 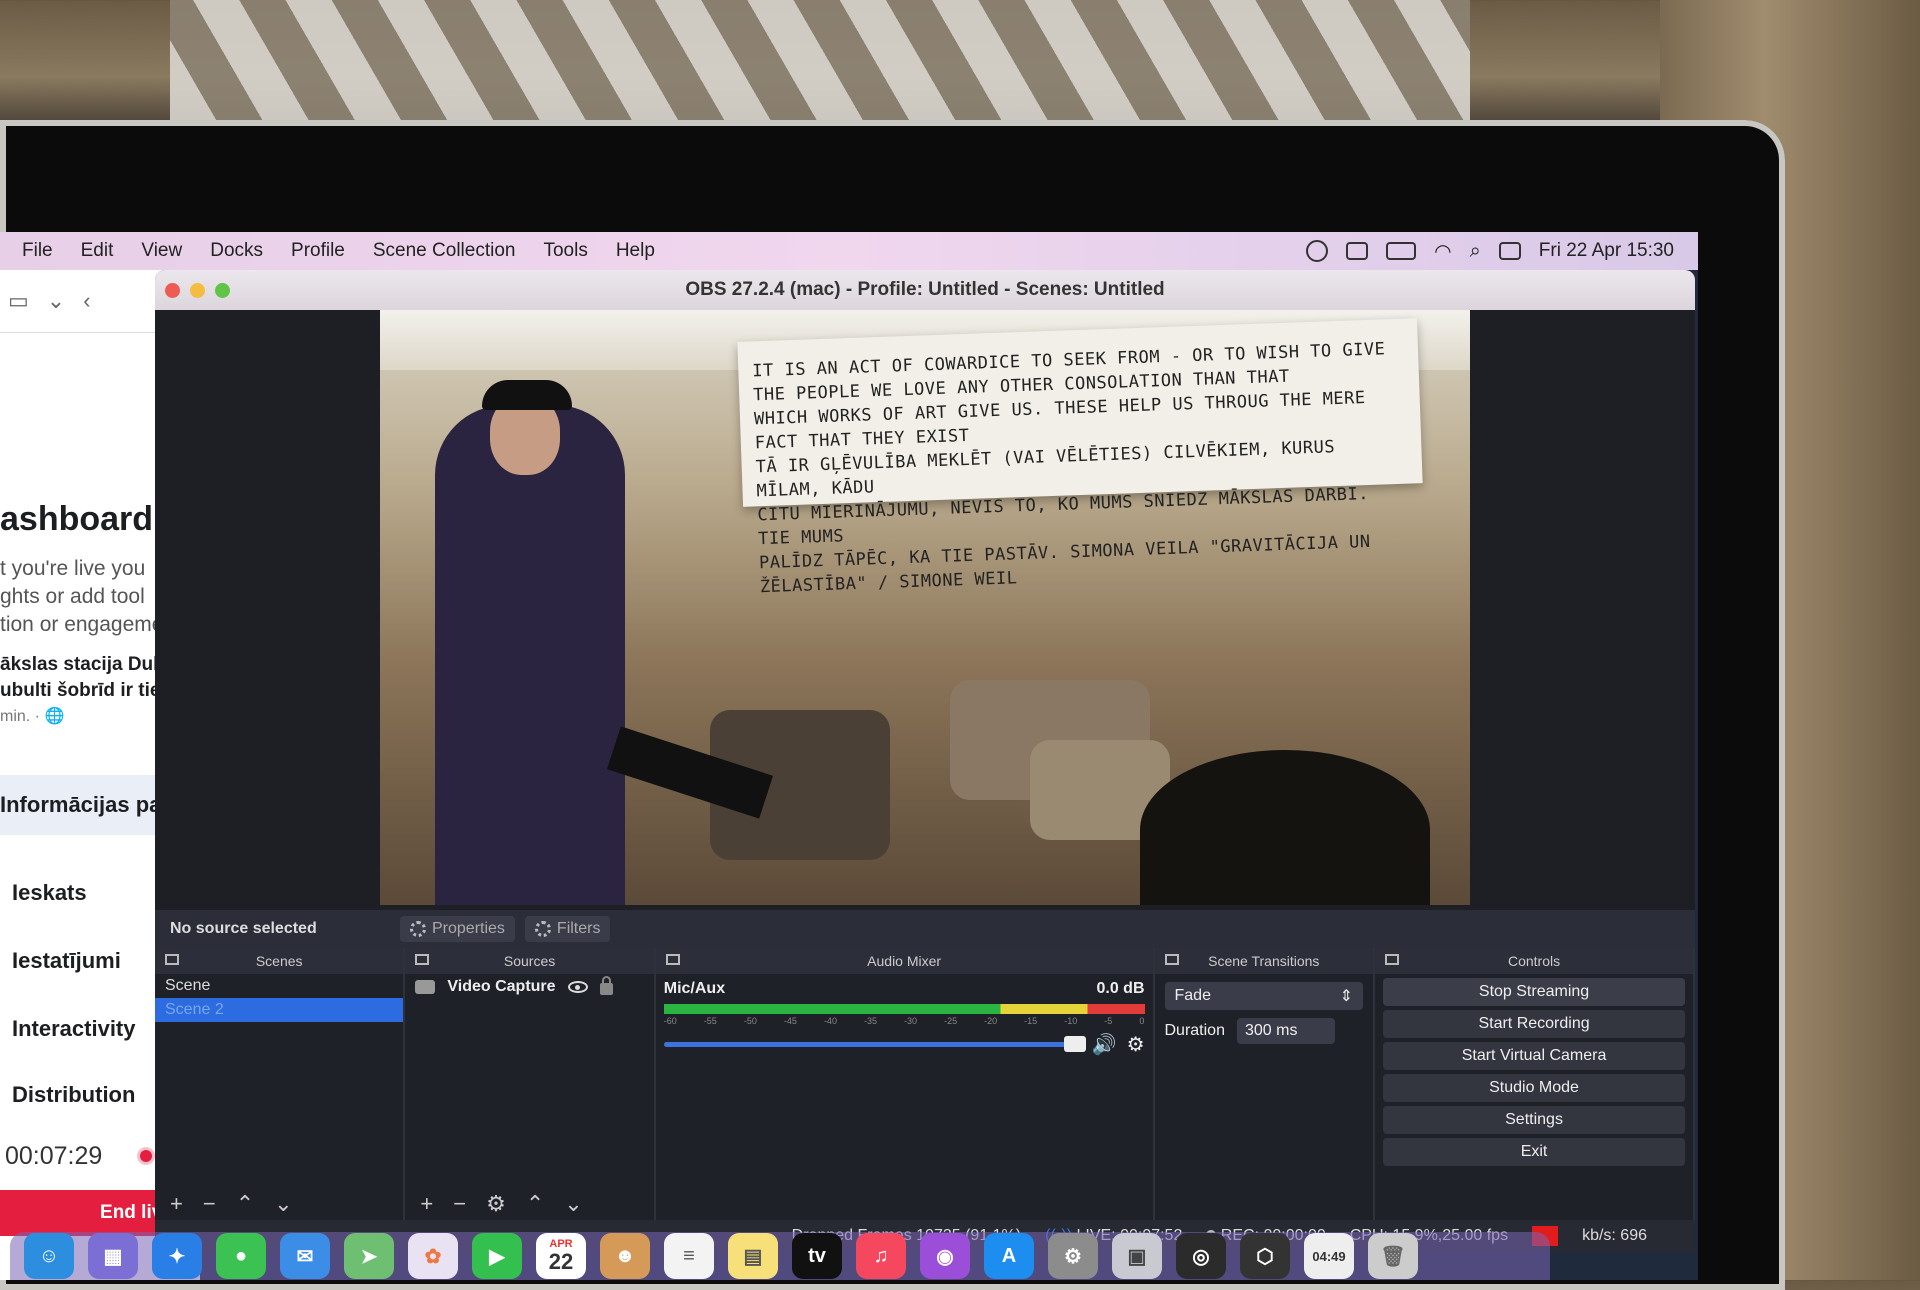 I want to click on sidebar-toggle-icon: ▭, so click(x=18, y=301).